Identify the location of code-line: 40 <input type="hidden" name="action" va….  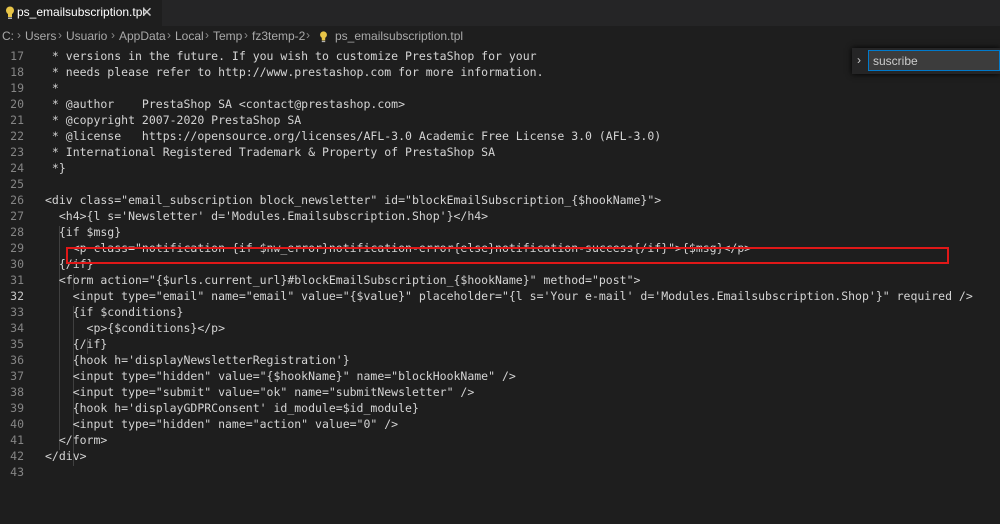
(204, 424).